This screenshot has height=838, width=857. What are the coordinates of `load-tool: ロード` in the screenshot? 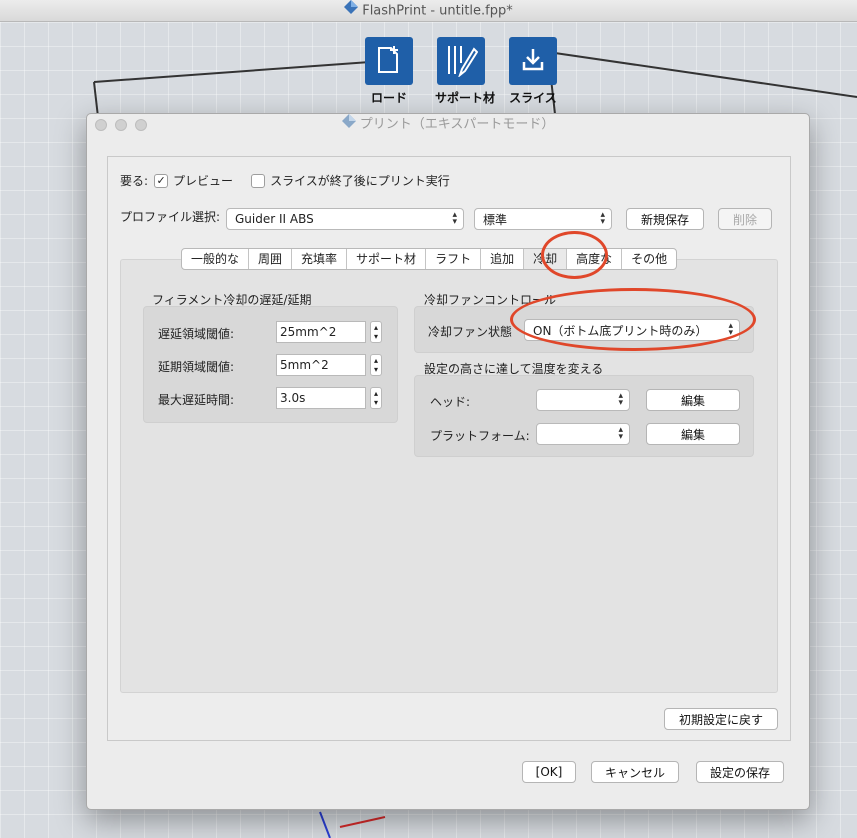 It's located at (389, 71).